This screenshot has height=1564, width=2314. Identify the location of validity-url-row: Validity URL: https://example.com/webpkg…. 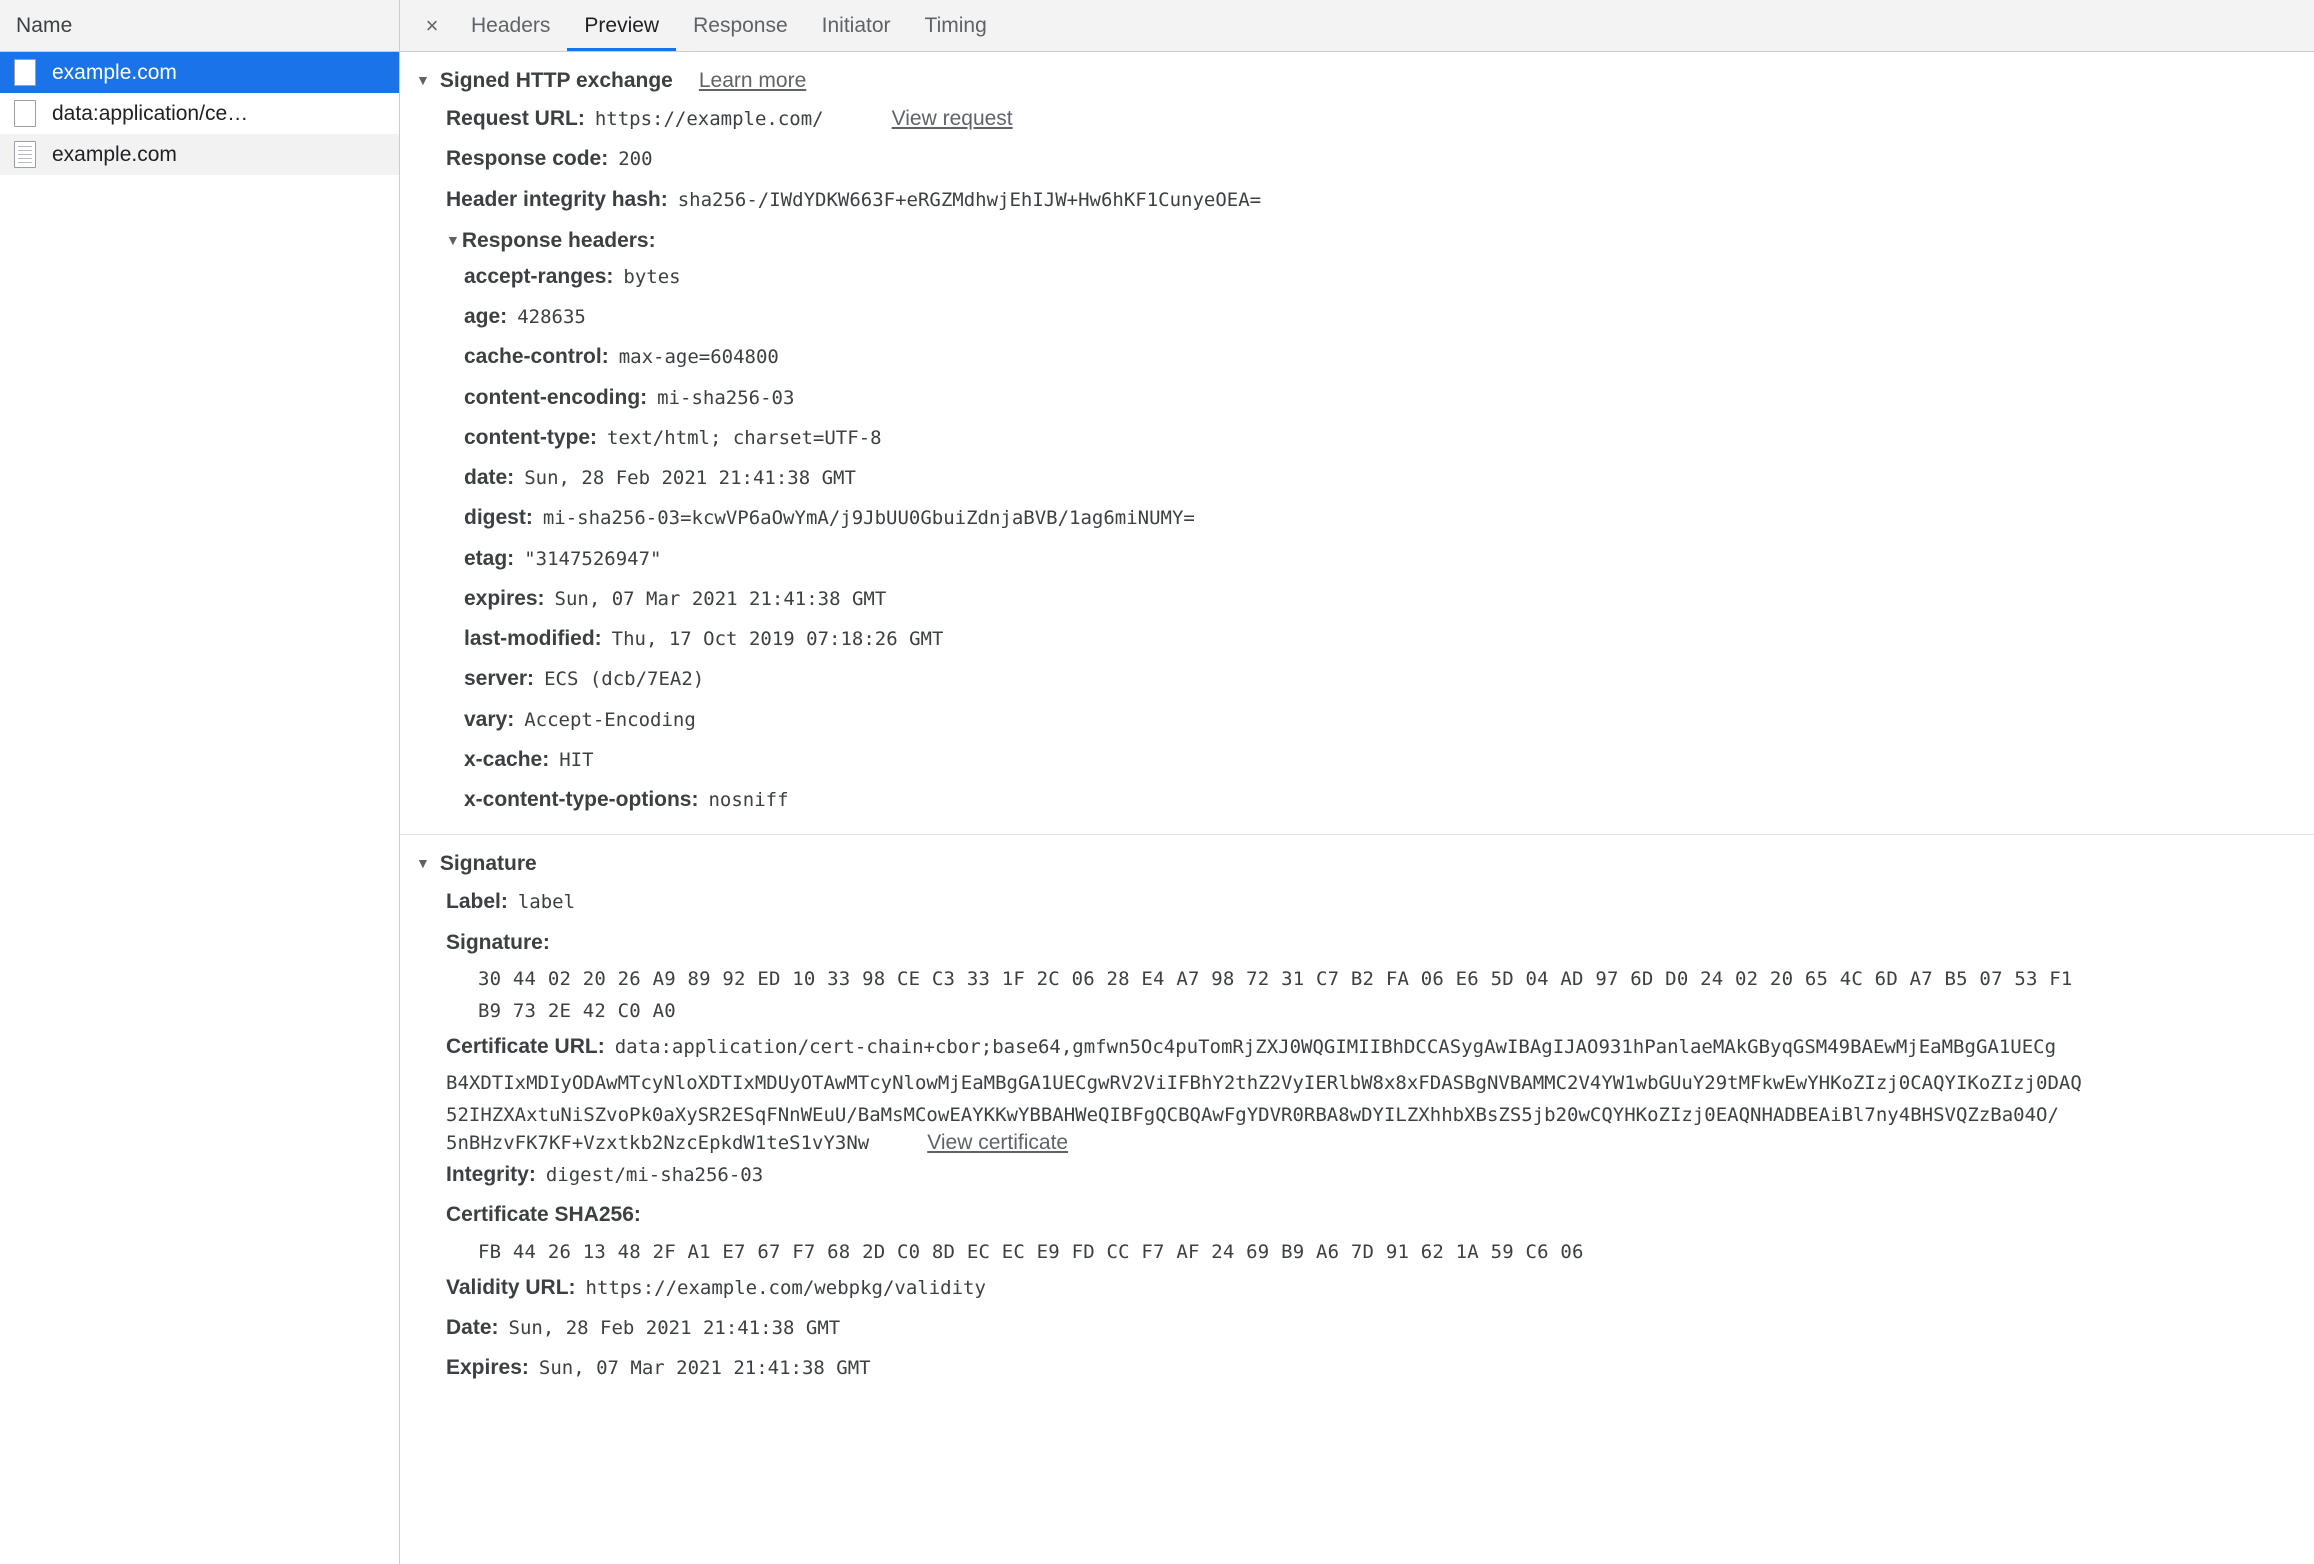
(1357, 1288).